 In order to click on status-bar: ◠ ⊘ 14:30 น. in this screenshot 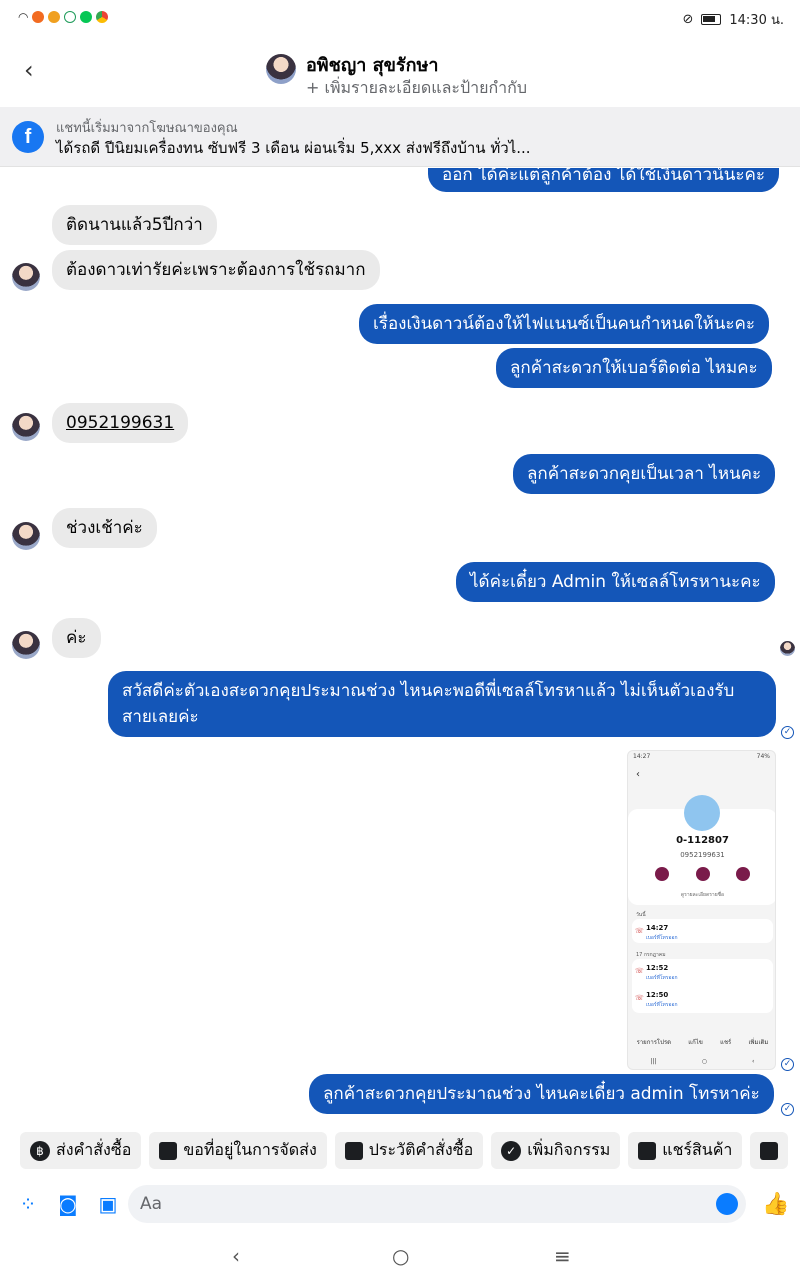, I will do `click(400, 18)`.